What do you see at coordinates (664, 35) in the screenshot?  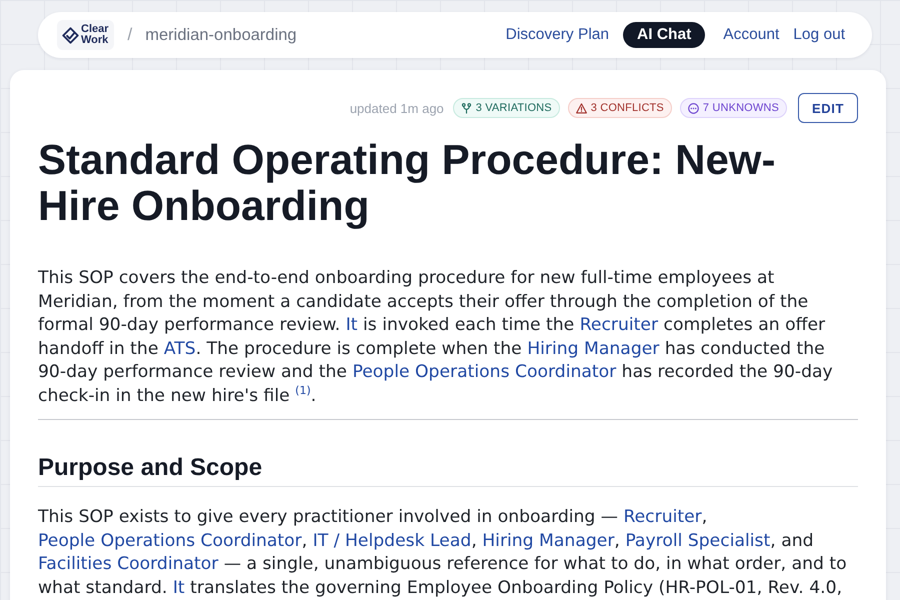 I see `nav-tab: AI Chat` at bounding box center [664, 35].